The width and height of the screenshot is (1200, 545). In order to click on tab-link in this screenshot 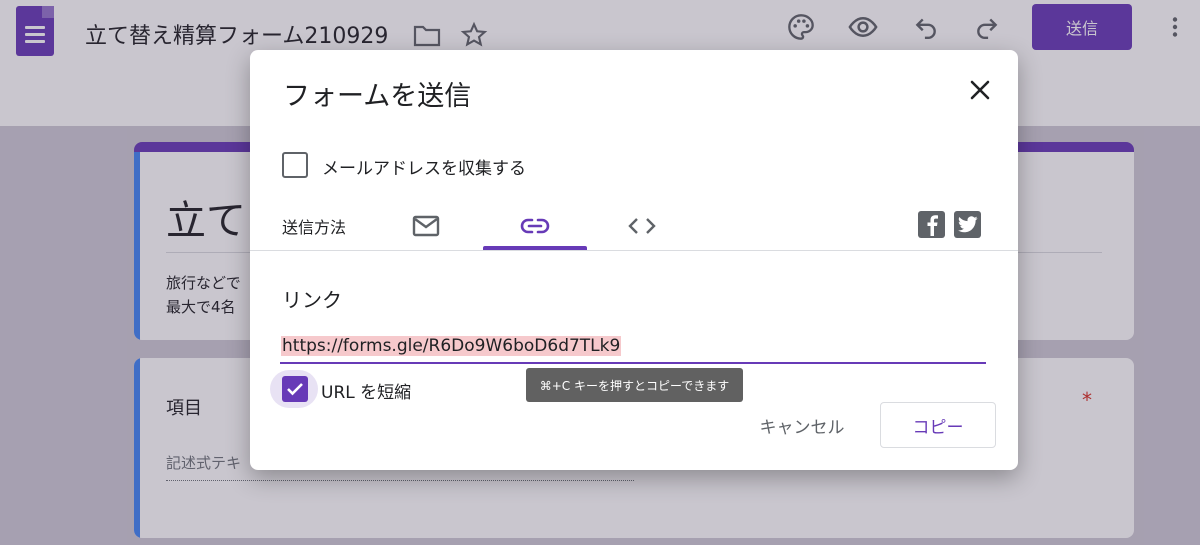, I will do `click(535, 226)`.